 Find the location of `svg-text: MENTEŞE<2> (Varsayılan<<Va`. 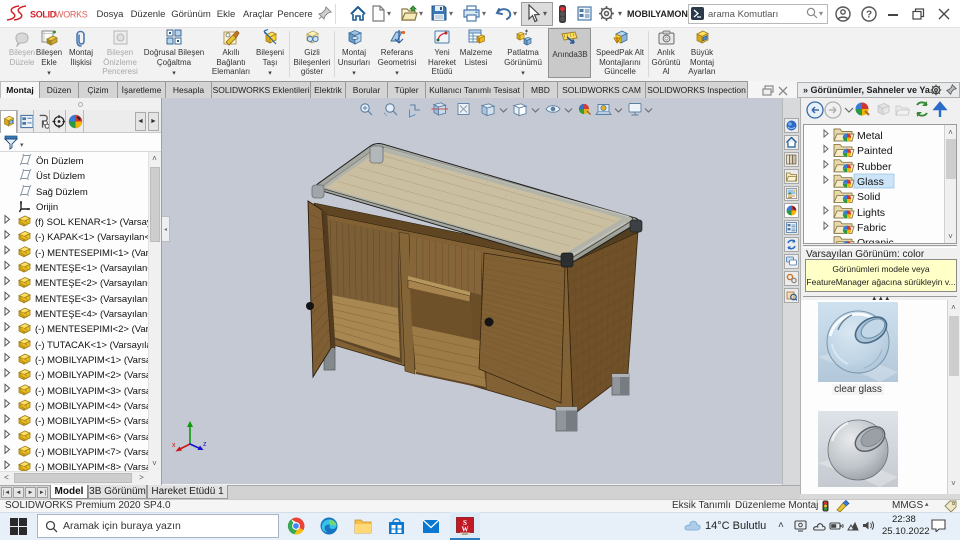

svg-text: MENTEŞE<2> (Varsayılan<<Va is located at coordinates (91, 283).